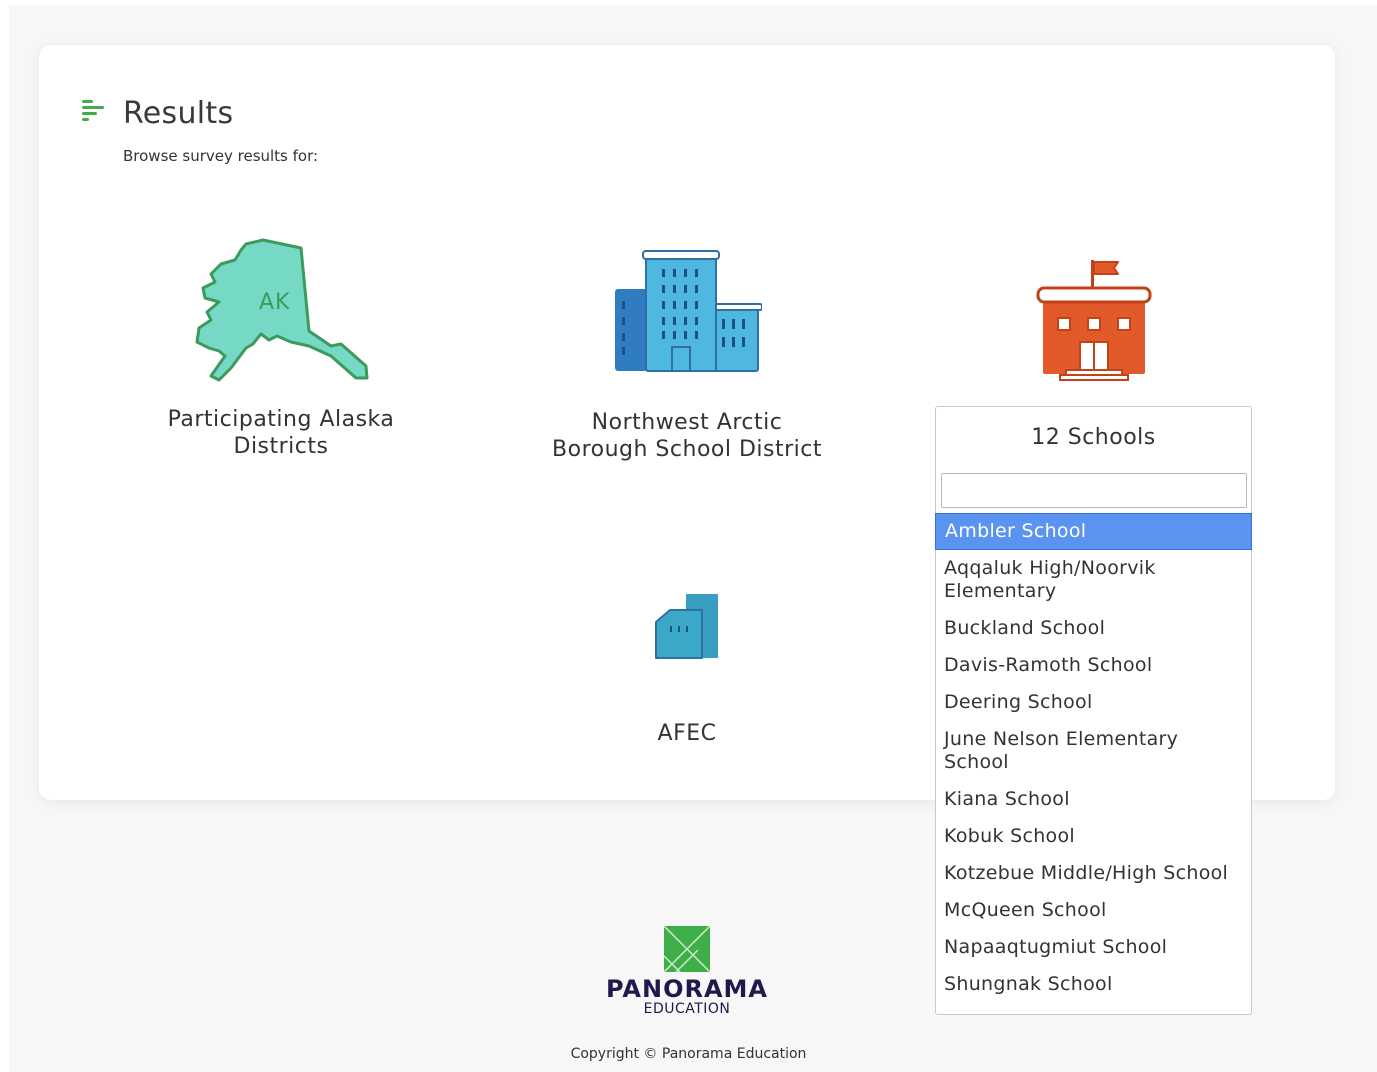 The image size is (1377, 1072). What do you see at coordinates (687, 949) in the screenshot?
I see `panorama-logo-icon` at bounding box center [687, 949].